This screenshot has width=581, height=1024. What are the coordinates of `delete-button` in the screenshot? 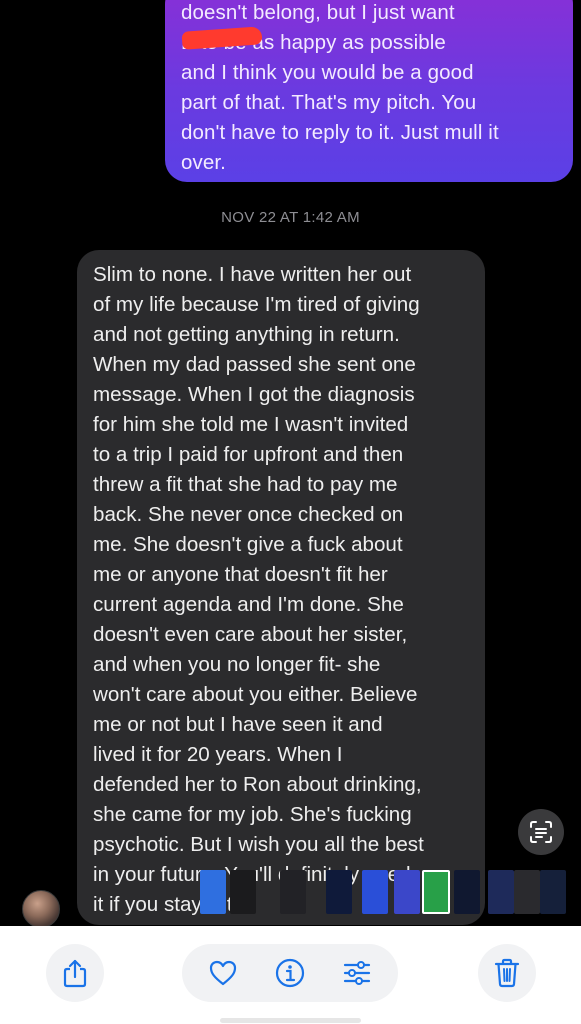 It's located at (507, 973).